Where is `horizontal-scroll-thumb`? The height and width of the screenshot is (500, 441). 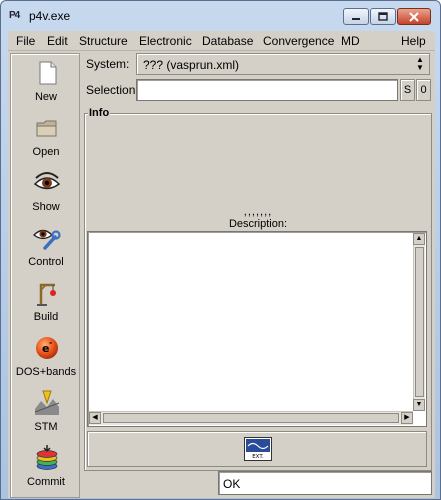 horizontal-scroll-thumb is located at coordinates (251, 418).